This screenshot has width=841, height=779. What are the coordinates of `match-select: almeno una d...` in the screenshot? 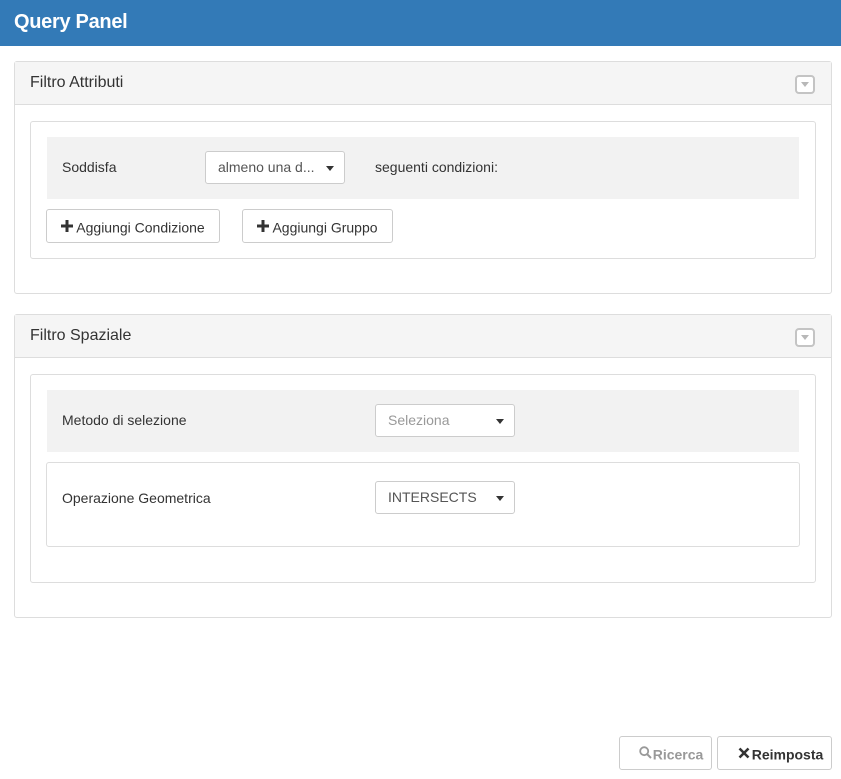 It's located at (275, 167).